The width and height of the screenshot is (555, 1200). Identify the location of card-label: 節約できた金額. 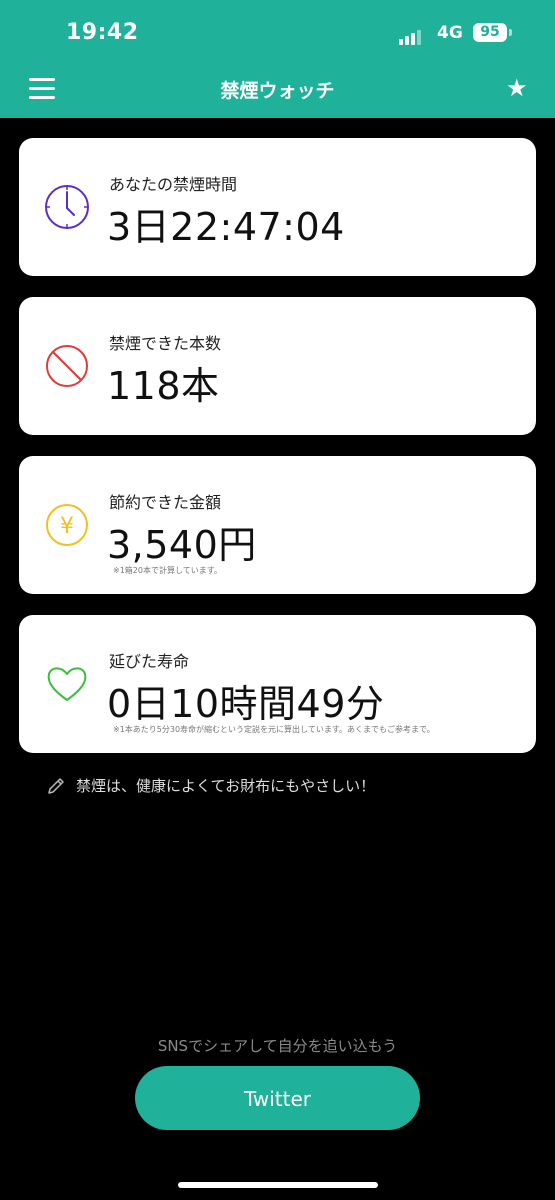
(165, 502).